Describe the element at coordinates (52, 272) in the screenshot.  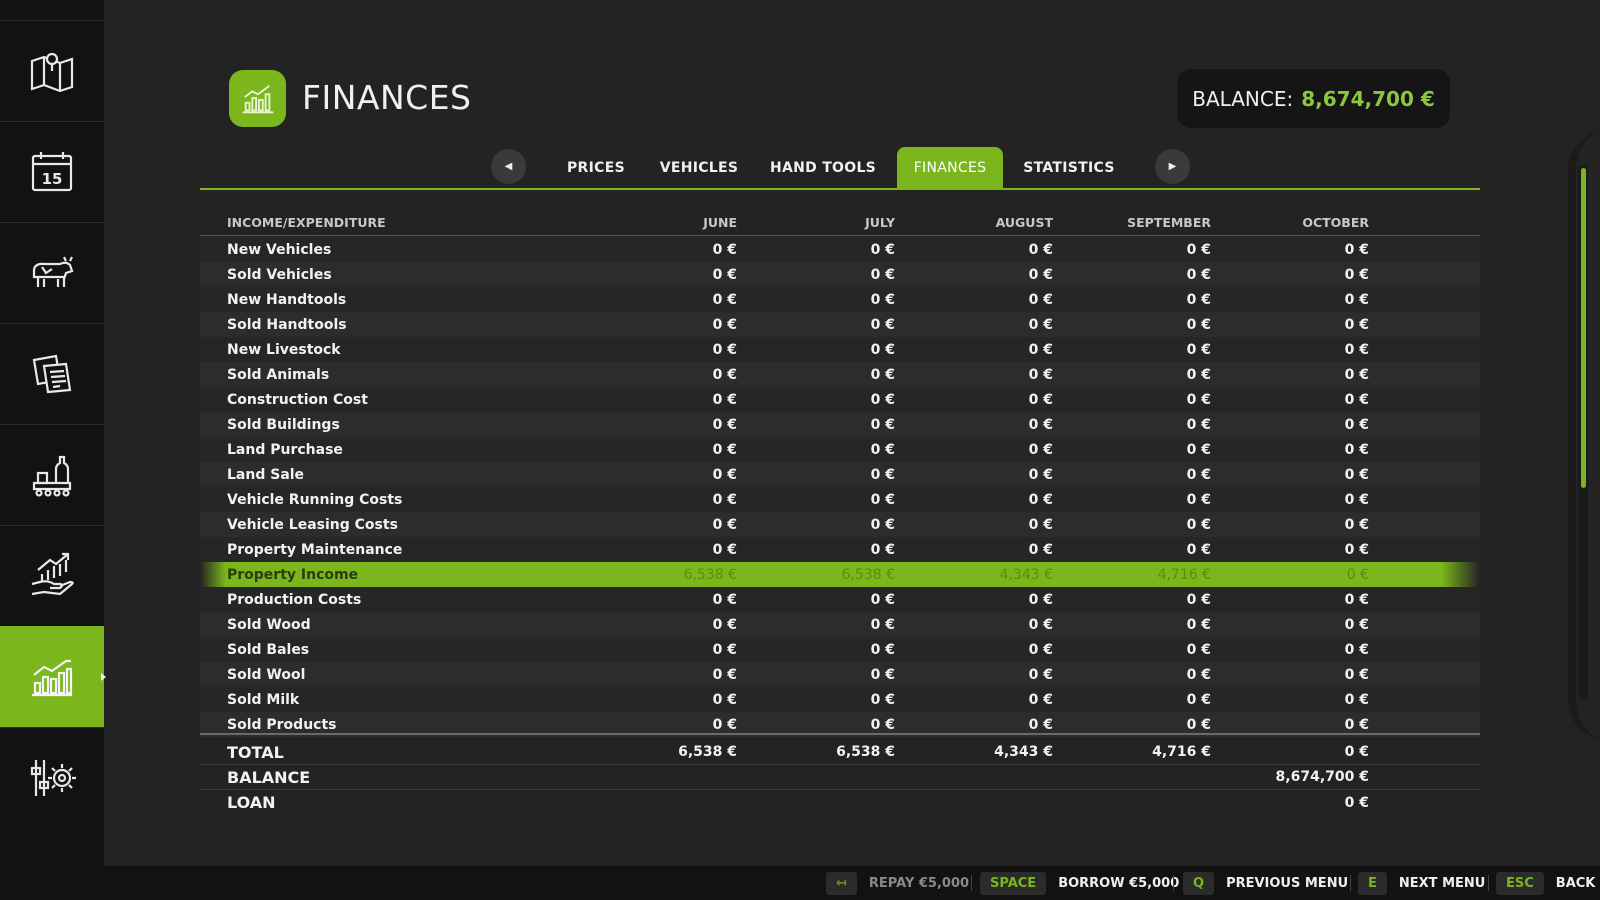
I see `sidebar-item-animals` at that location.